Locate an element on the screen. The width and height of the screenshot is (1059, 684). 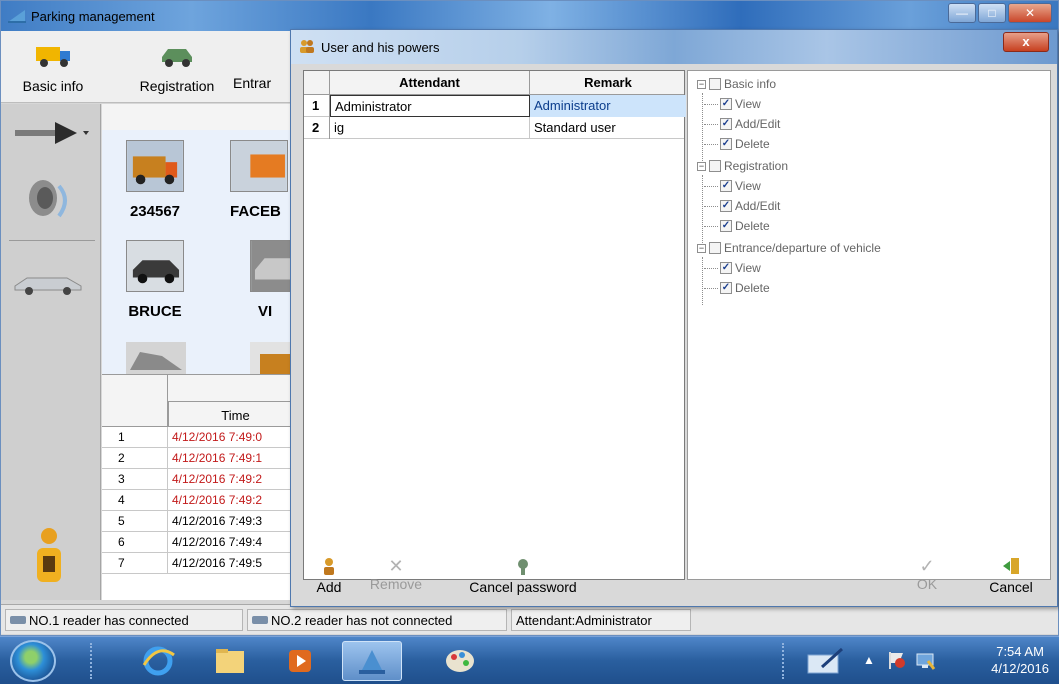
exit-door-icon is located at coordinates (1011, 566).